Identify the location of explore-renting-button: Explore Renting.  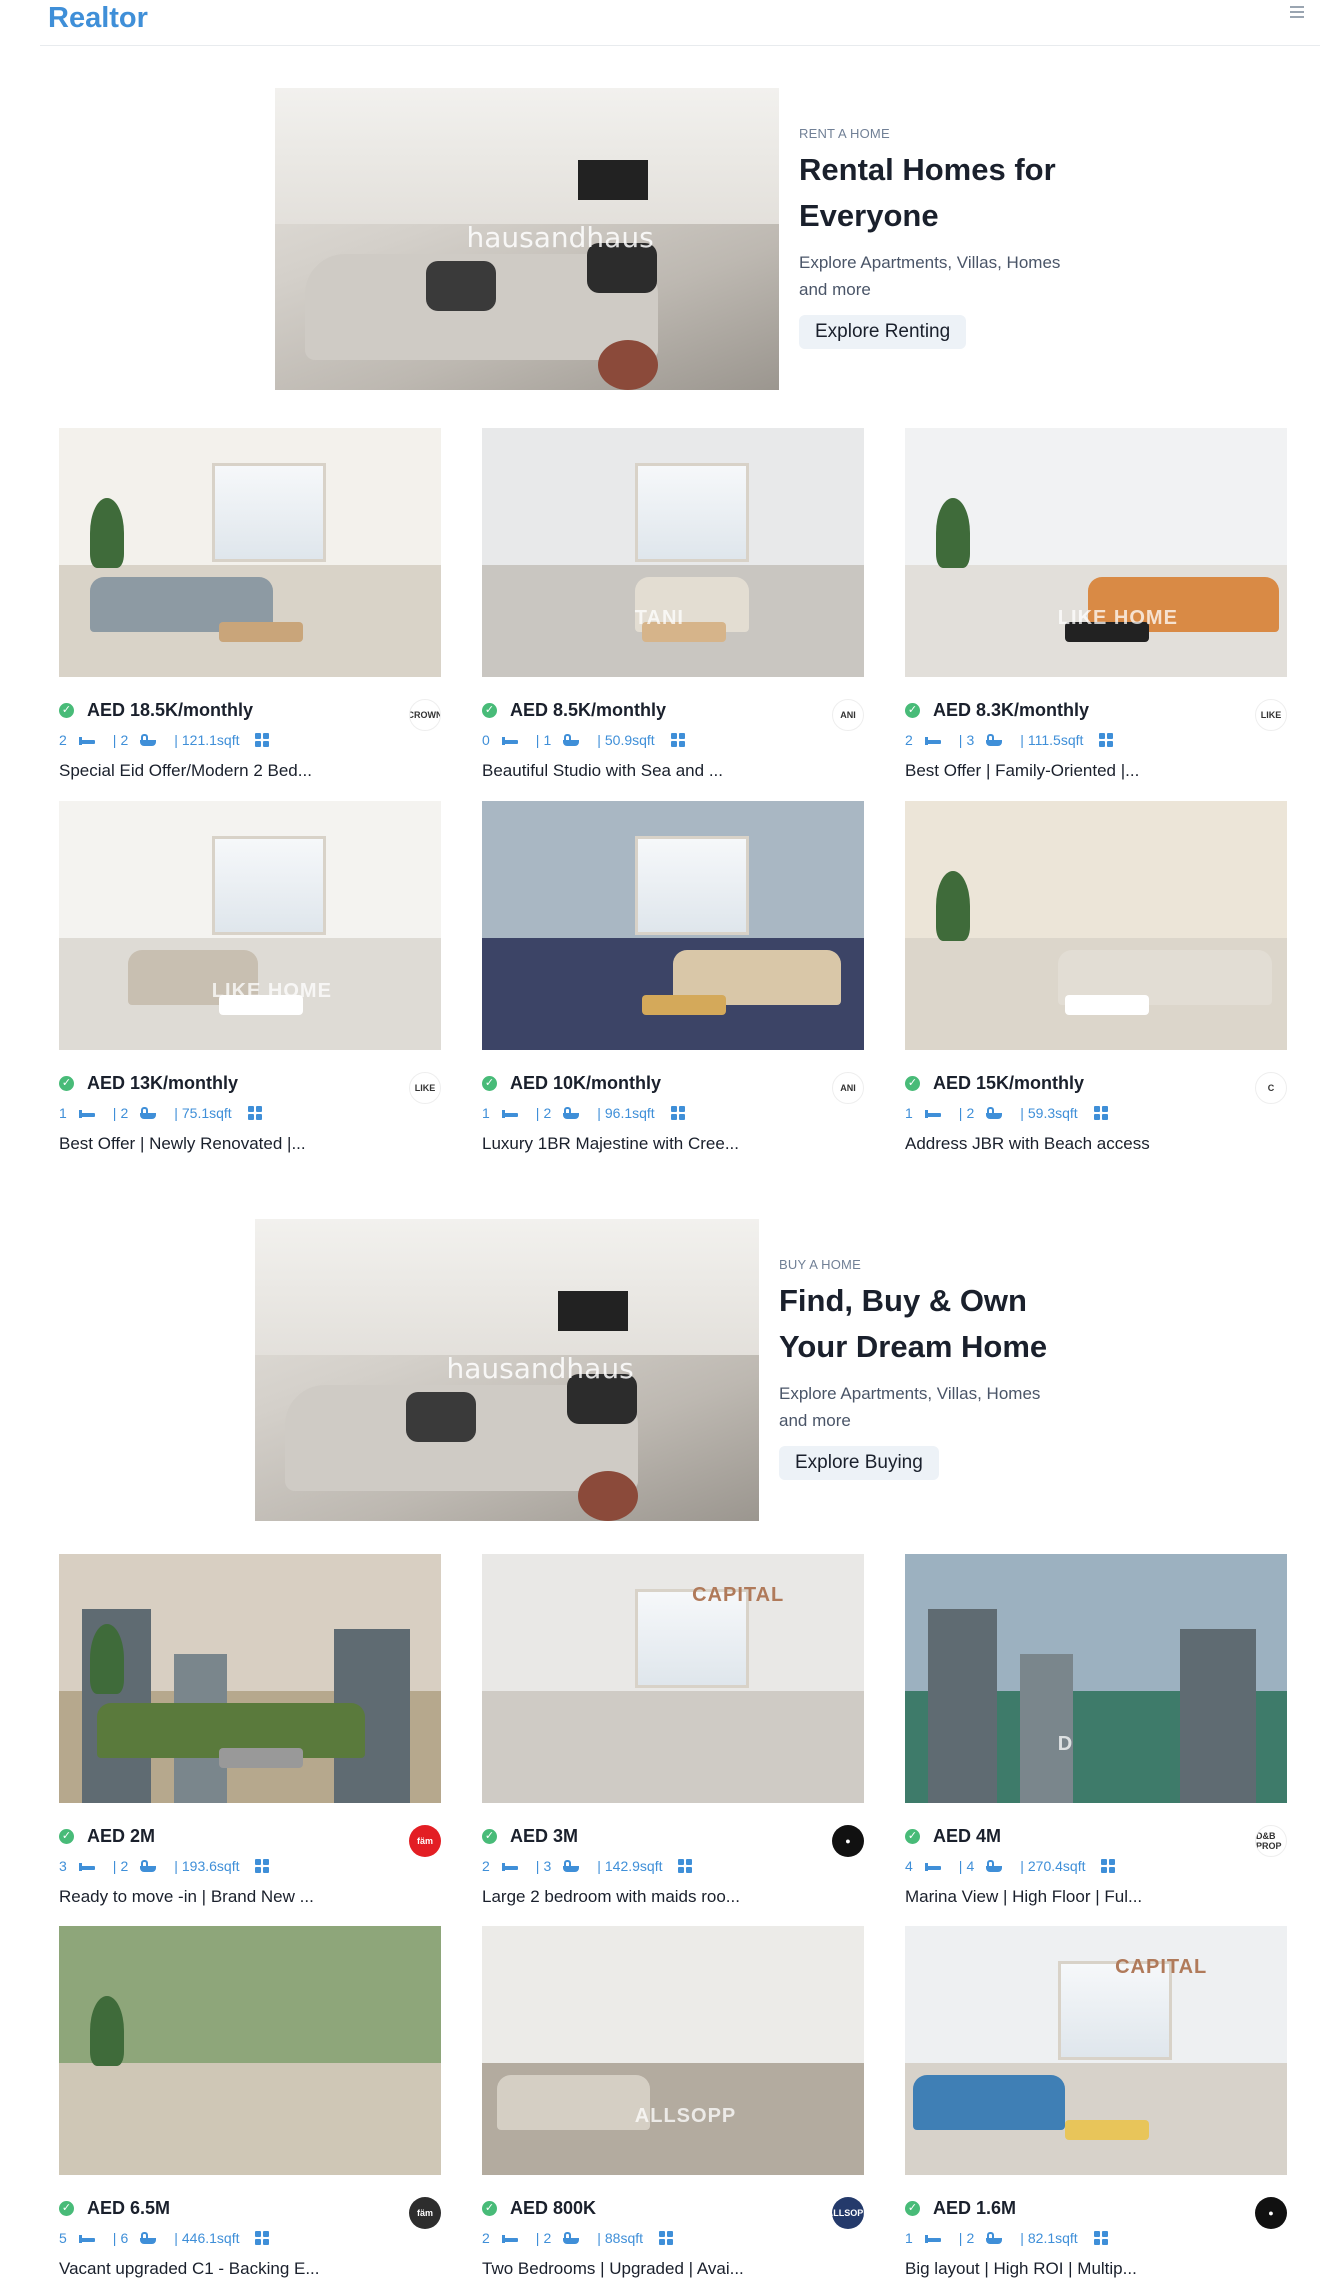
(883, 332).